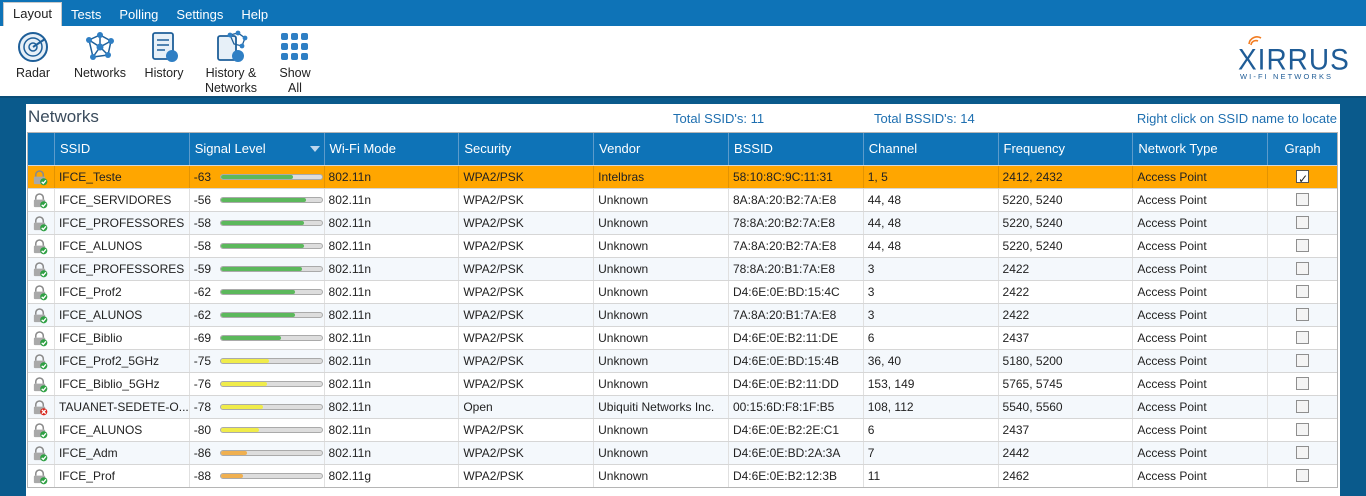 This screenshot has width=1366, height=496. Describe the element at coordinates (1066, 149) in the screenshot. I see `col-frequency: Frequency` at that location.